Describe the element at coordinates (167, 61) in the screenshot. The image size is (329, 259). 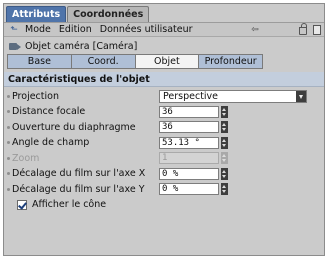
I see `tab-objet: Objet` at that location.